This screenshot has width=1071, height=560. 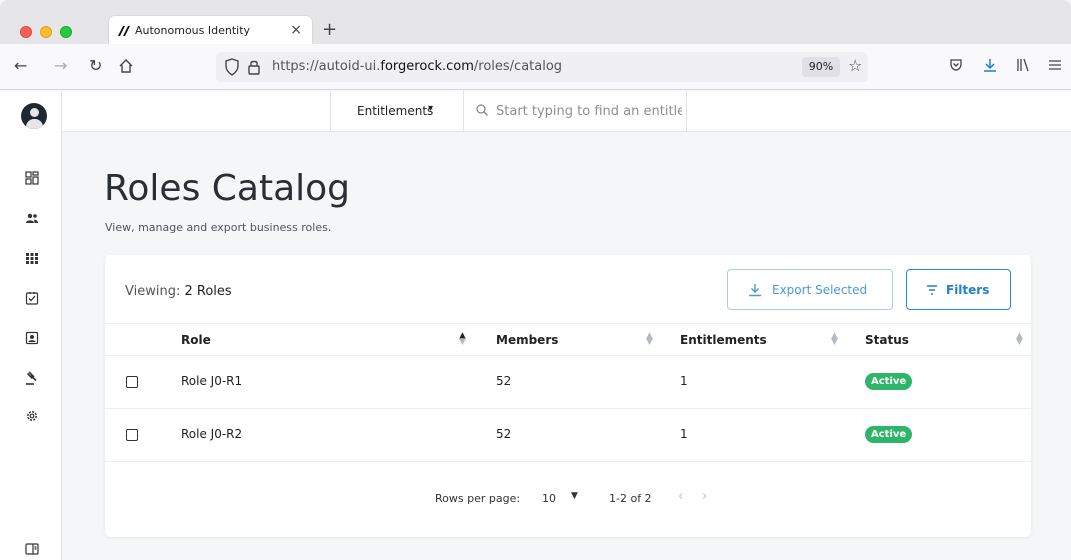 I want to click on app-sidebar, so click(x=31, y=325).